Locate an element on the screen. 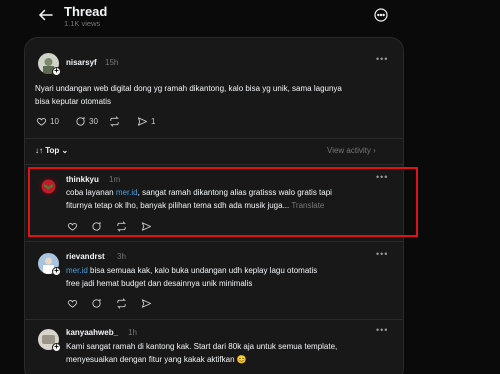 The height and width of the screenshot is (374, 500). chevron-down-icon: ⌄ is located at coordinates (65, 150).